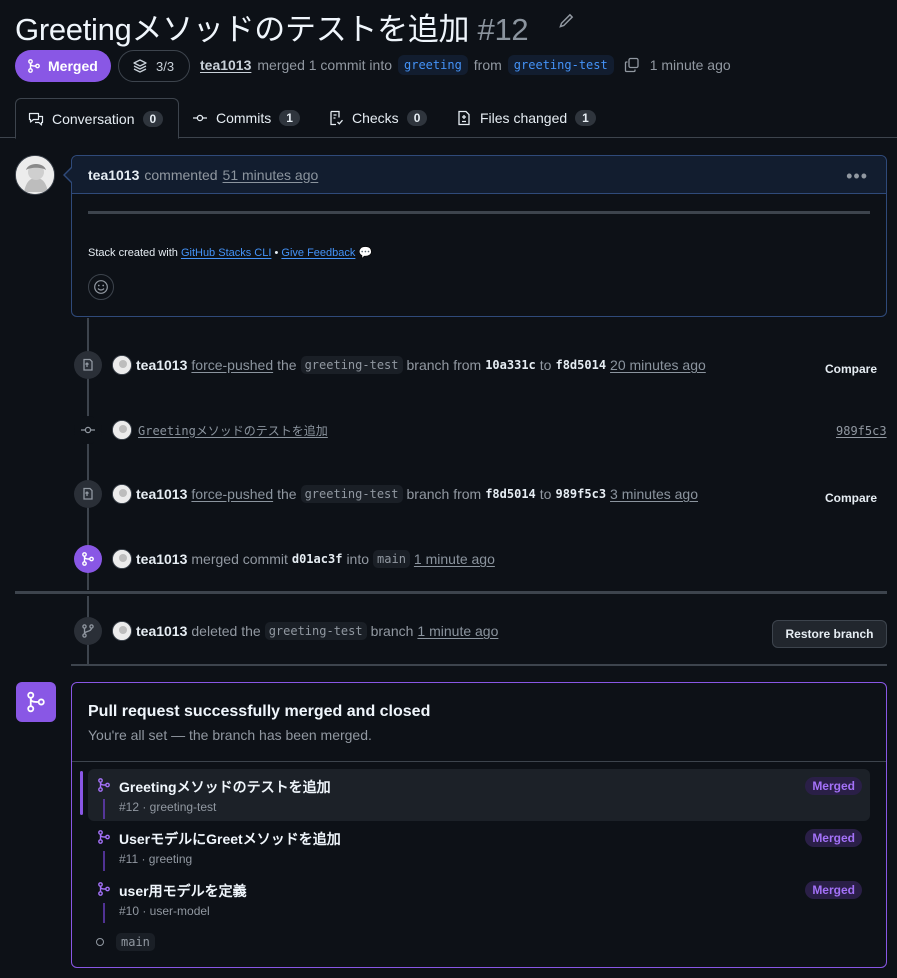  What do you see at coordinates (225, 65) in the screenshot?
I see `author-link: tea1013` at bounding box center [225, 65].